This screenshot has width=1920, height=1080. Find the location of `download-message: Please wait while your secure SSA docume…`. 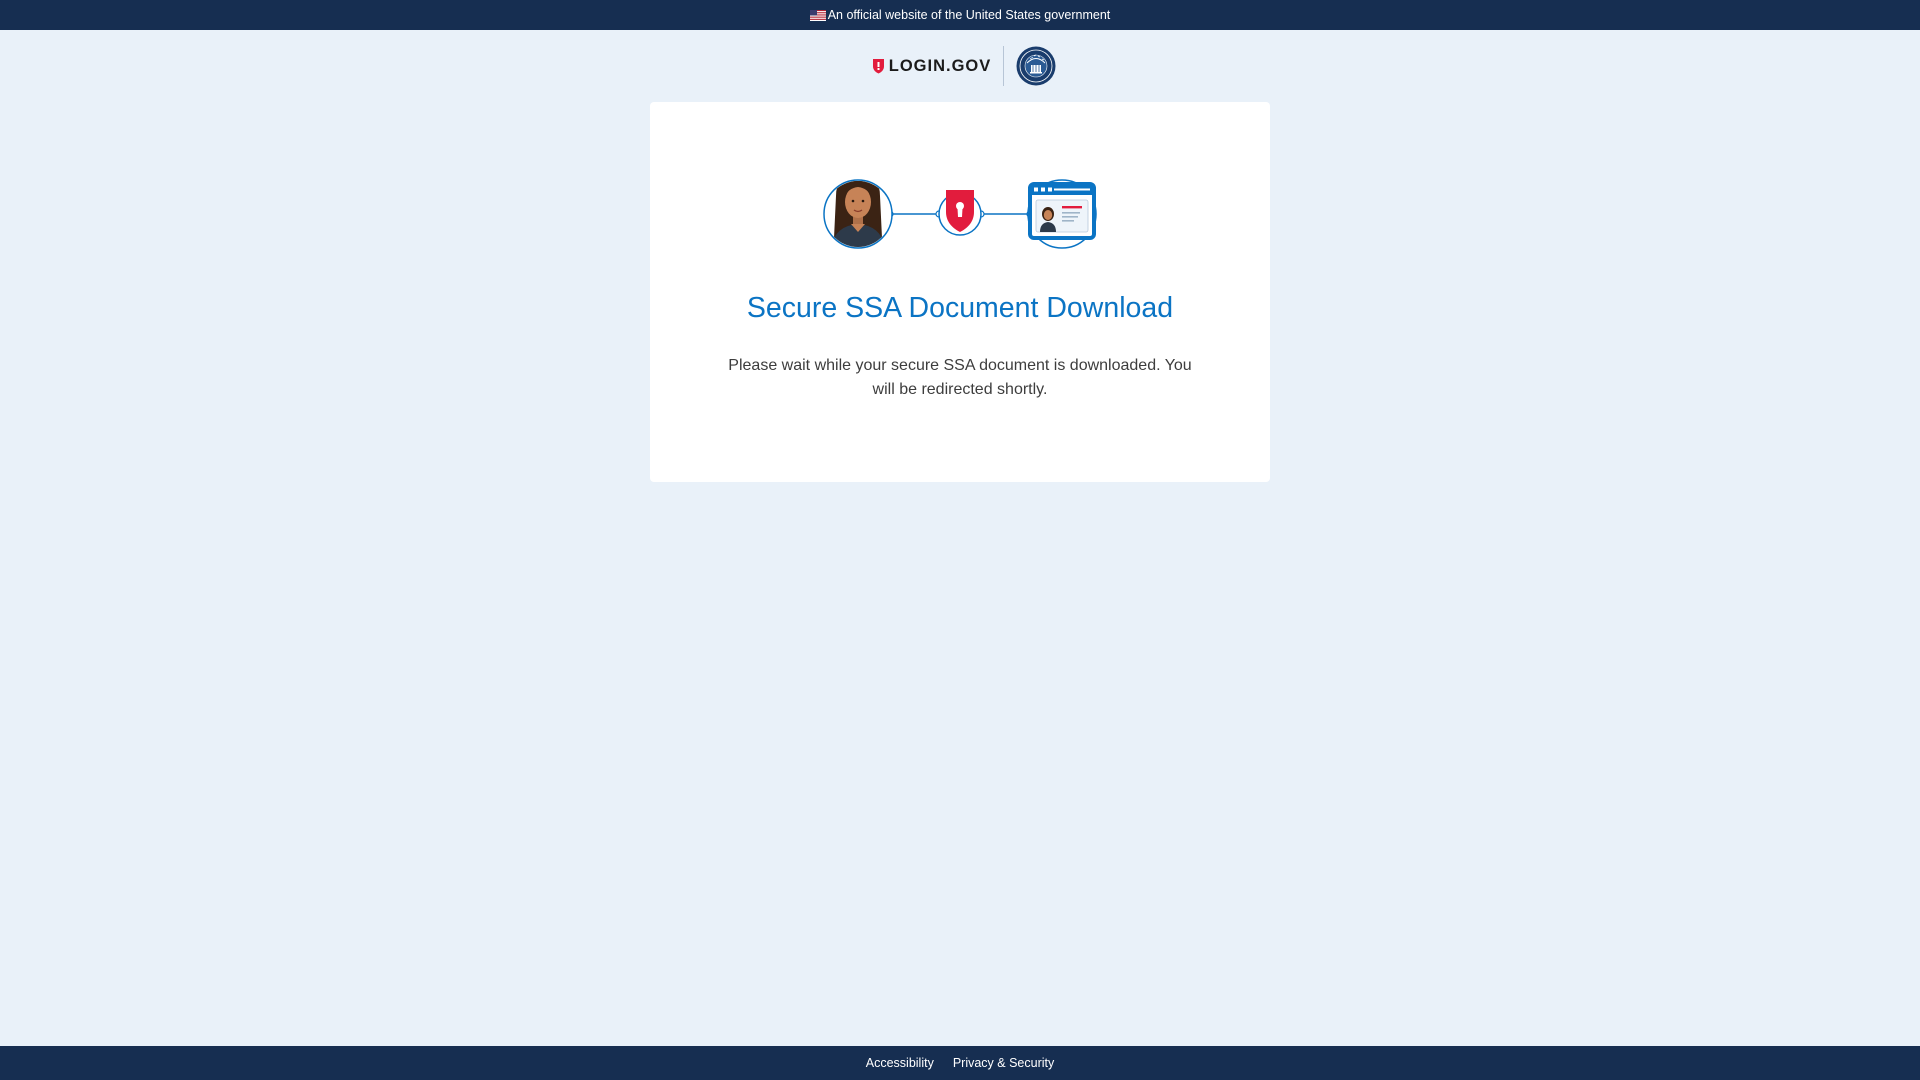

download-message: Please wait while your secure SSA docume… is located at coordinates (960, 377).